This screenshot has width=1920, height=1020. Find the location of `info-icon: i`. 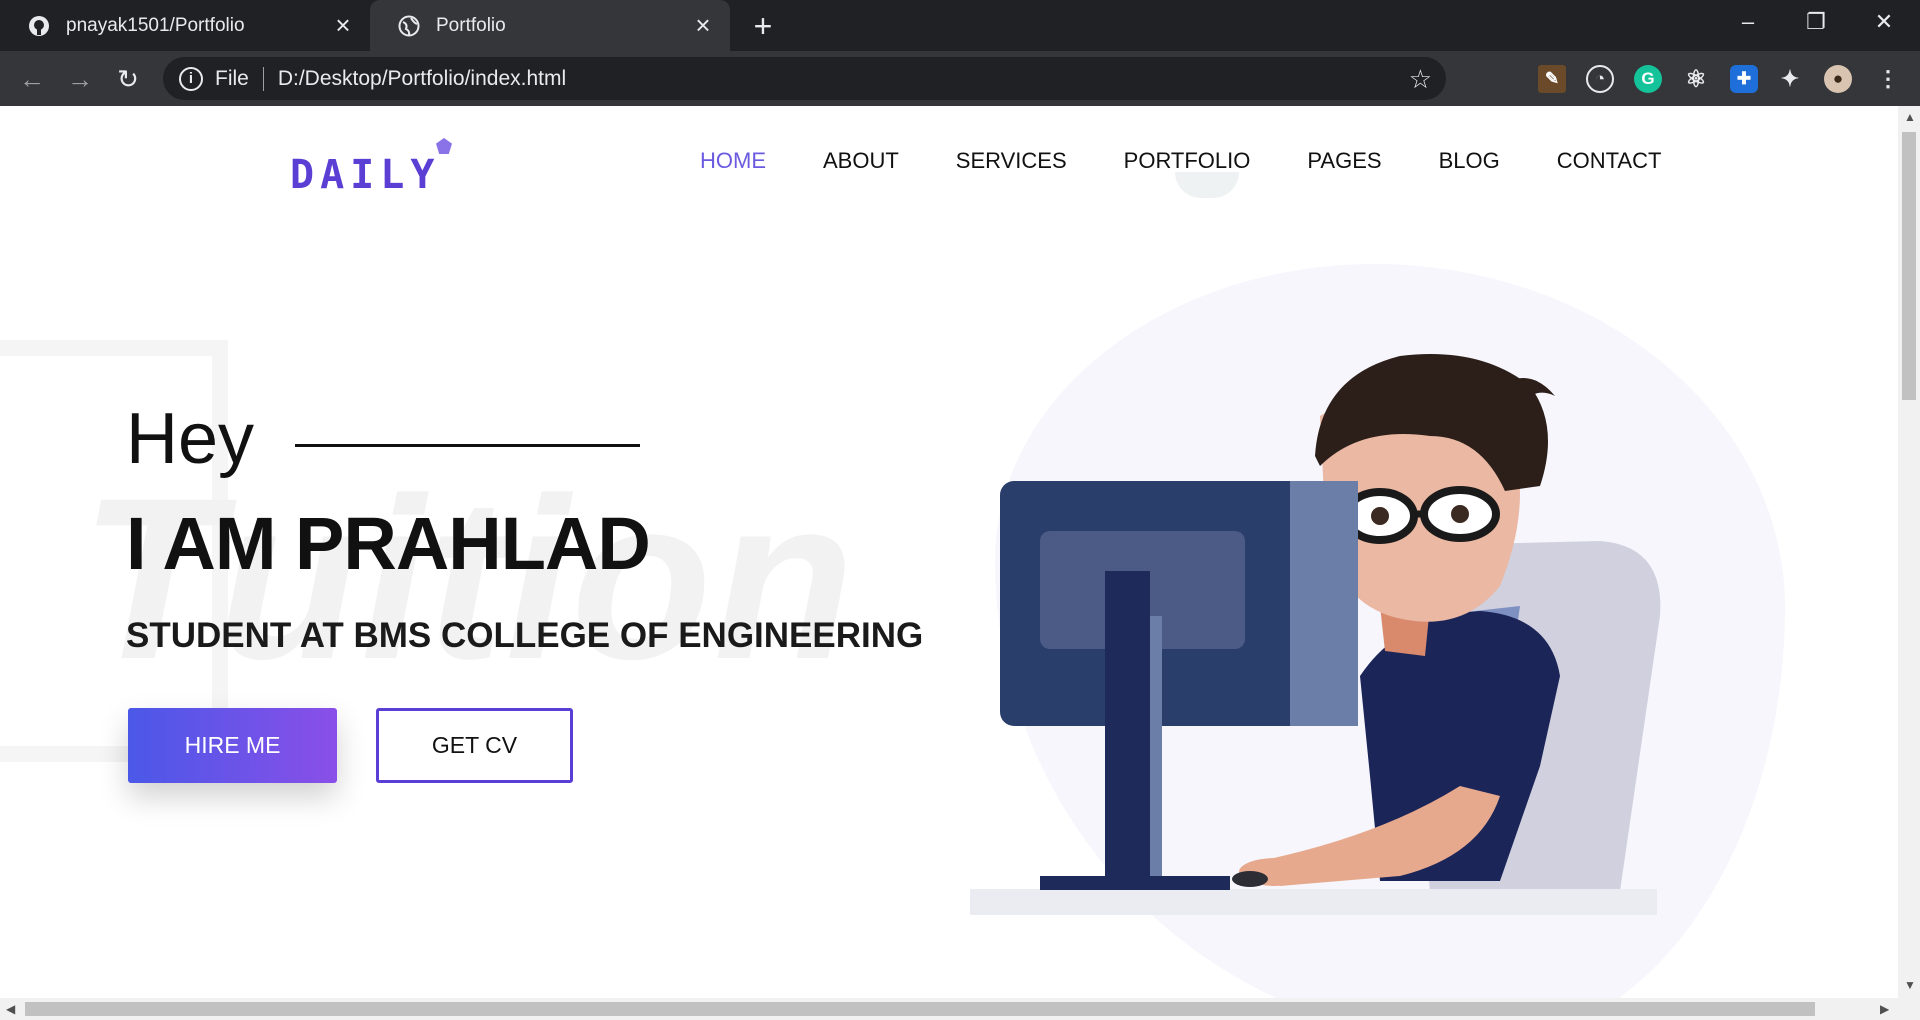

info-icon: i is located at coordinates (191, 78).